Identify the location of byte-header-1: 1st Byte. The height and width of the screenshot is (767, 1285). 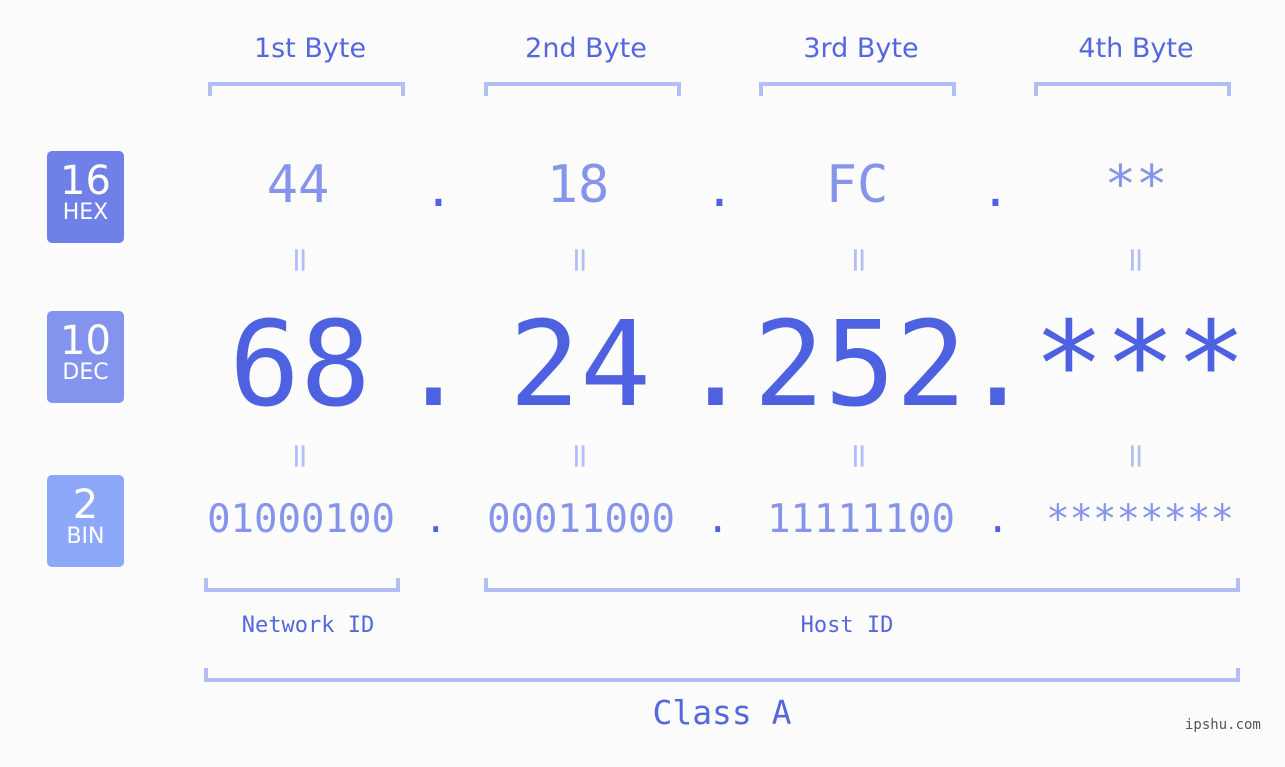
(310, 48).